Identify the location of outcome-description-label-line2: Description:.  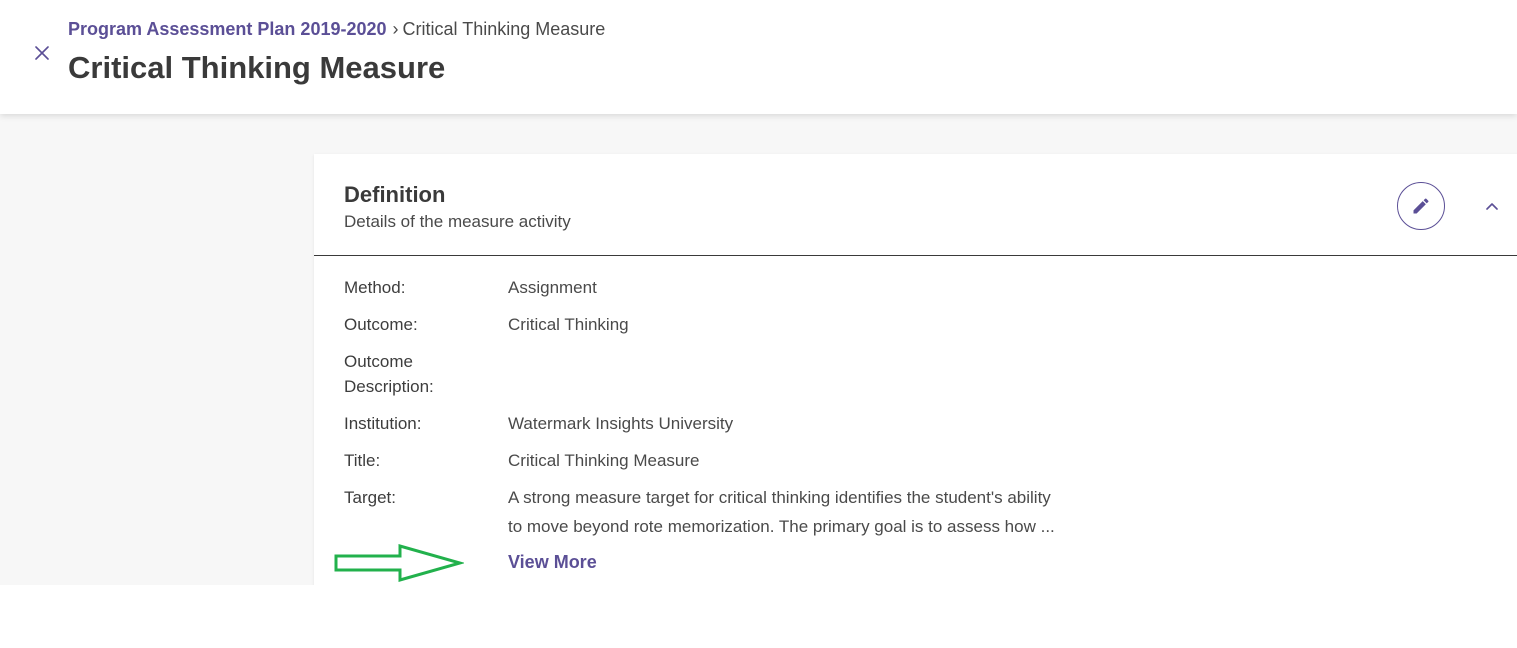
(389, 386).